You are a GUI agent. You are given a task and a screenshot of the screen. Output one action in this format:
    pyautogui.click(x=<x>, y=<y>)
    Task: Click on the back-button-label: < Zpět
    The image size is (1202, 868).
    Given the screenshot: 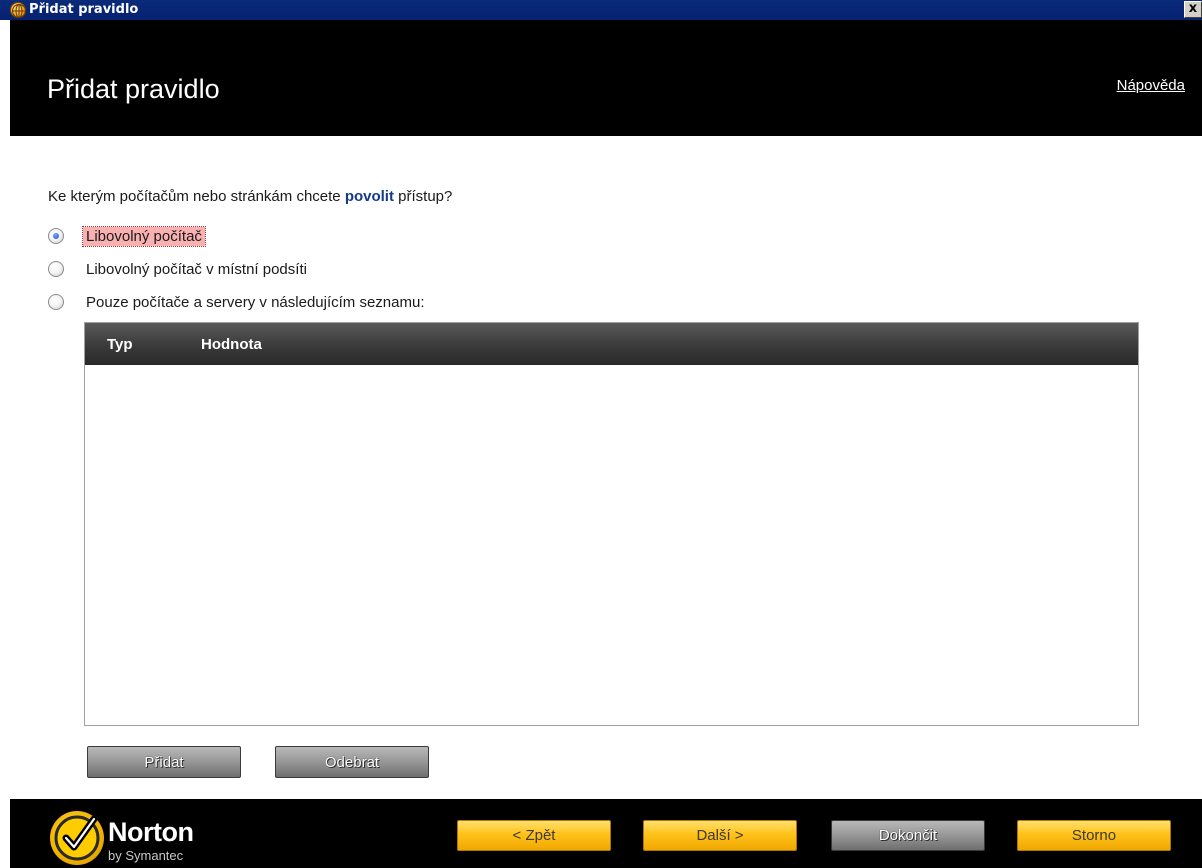 What is the action you would take?
    pyautogui.click(x=534, y=835)
    